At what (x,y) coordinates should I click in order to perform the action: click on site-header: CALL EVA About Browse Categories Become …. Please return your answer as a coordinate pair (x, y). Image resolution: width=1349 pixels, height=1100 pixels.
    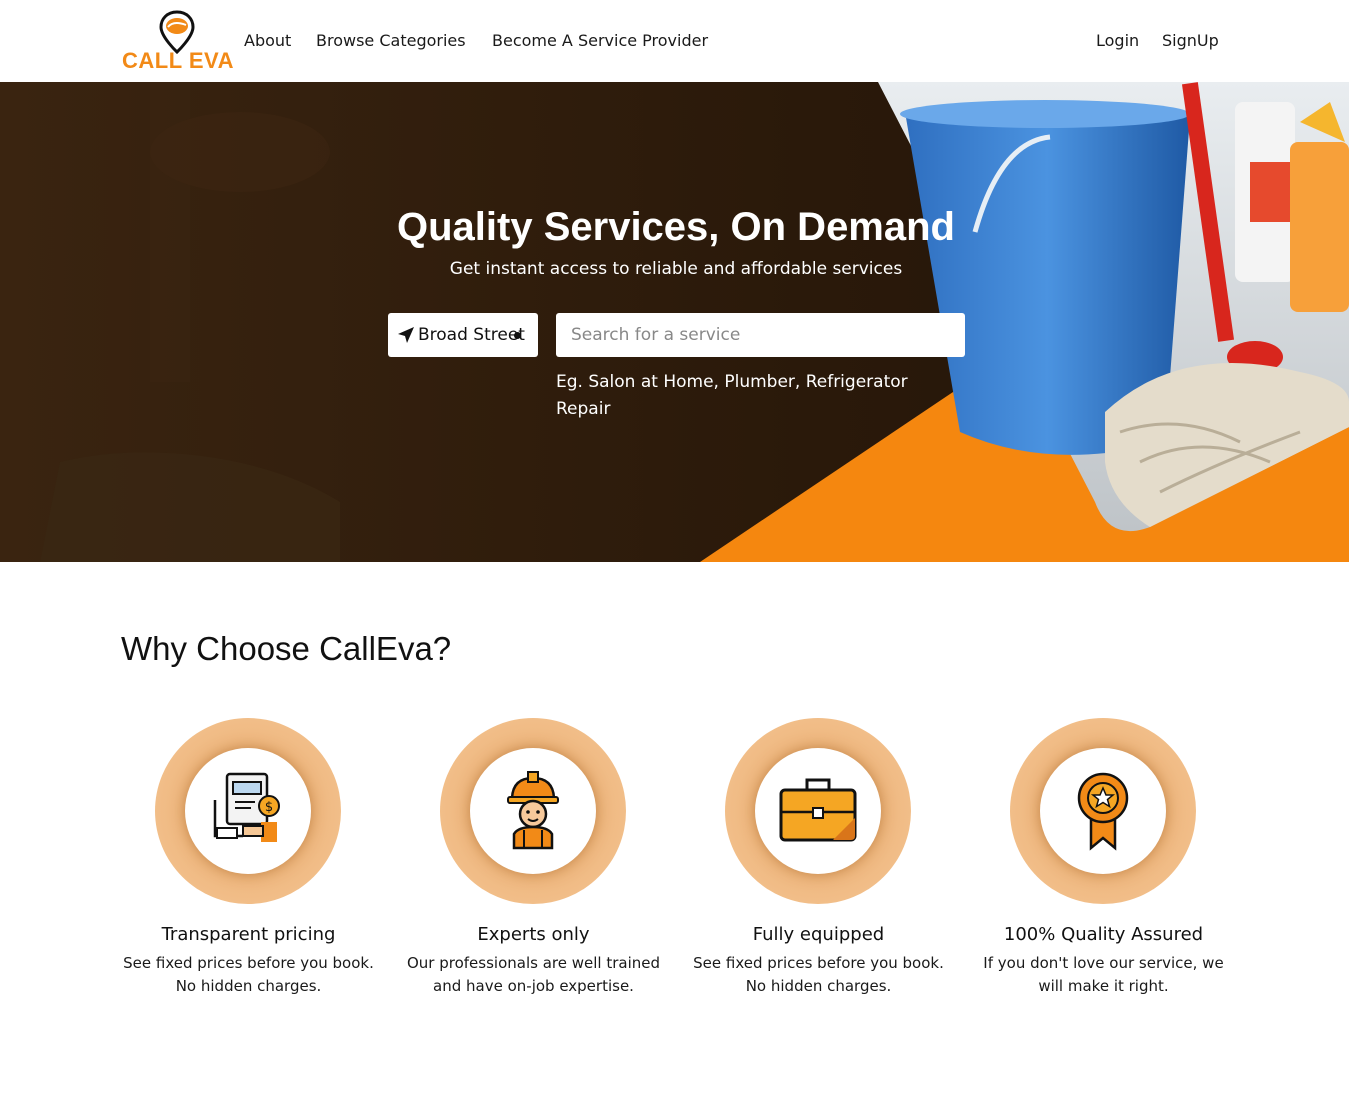
    Looking at the image, I should click on (674, 41).